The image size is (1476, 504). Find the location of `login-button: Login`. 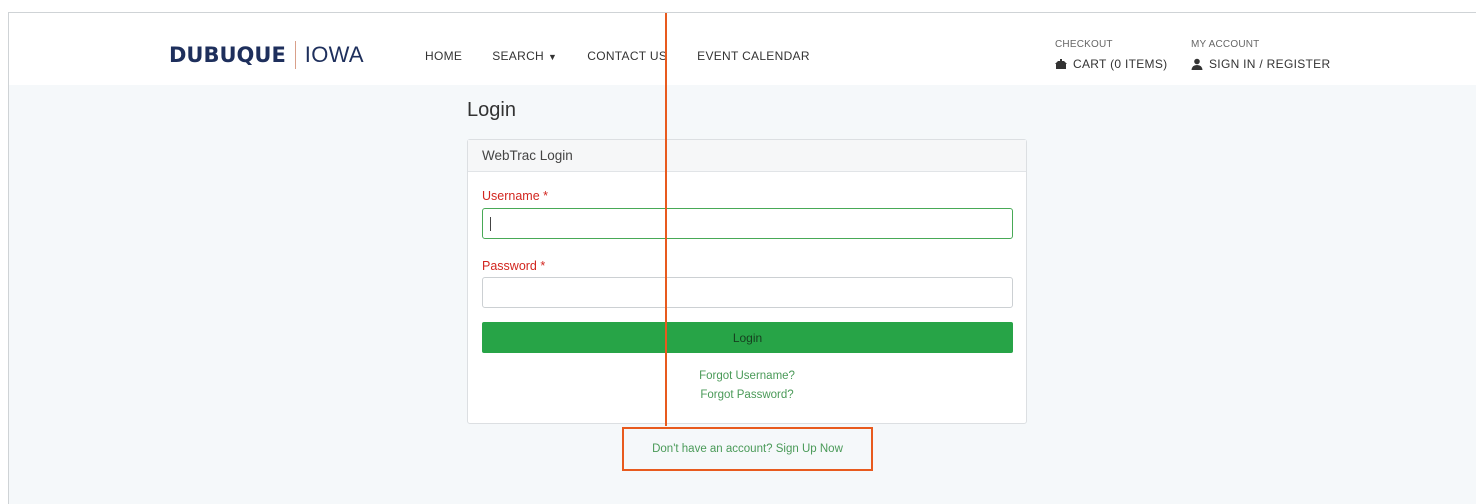

login-button: Login is located at coordinates (747, 337).